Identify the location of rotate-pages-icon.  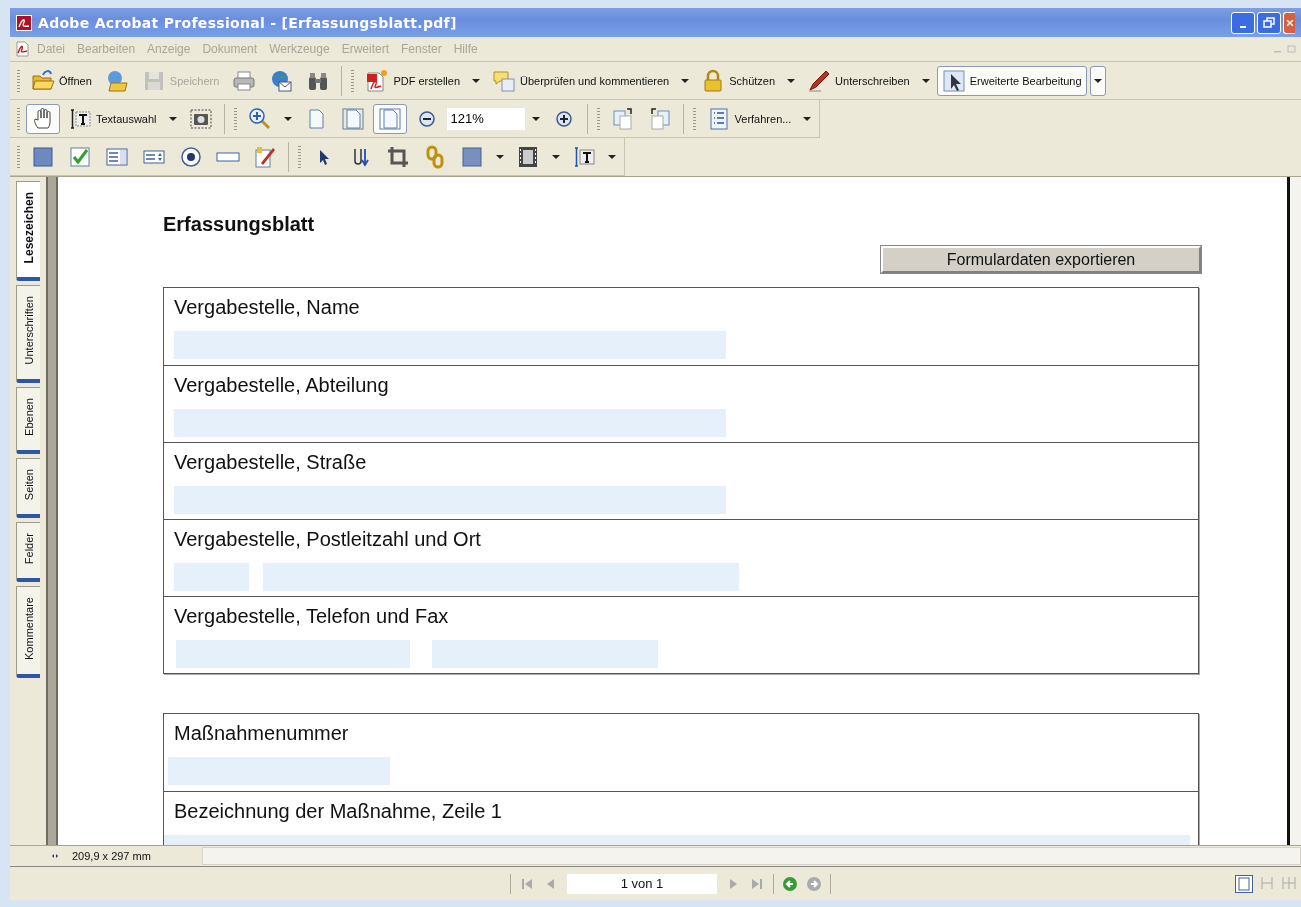
(622, 118).